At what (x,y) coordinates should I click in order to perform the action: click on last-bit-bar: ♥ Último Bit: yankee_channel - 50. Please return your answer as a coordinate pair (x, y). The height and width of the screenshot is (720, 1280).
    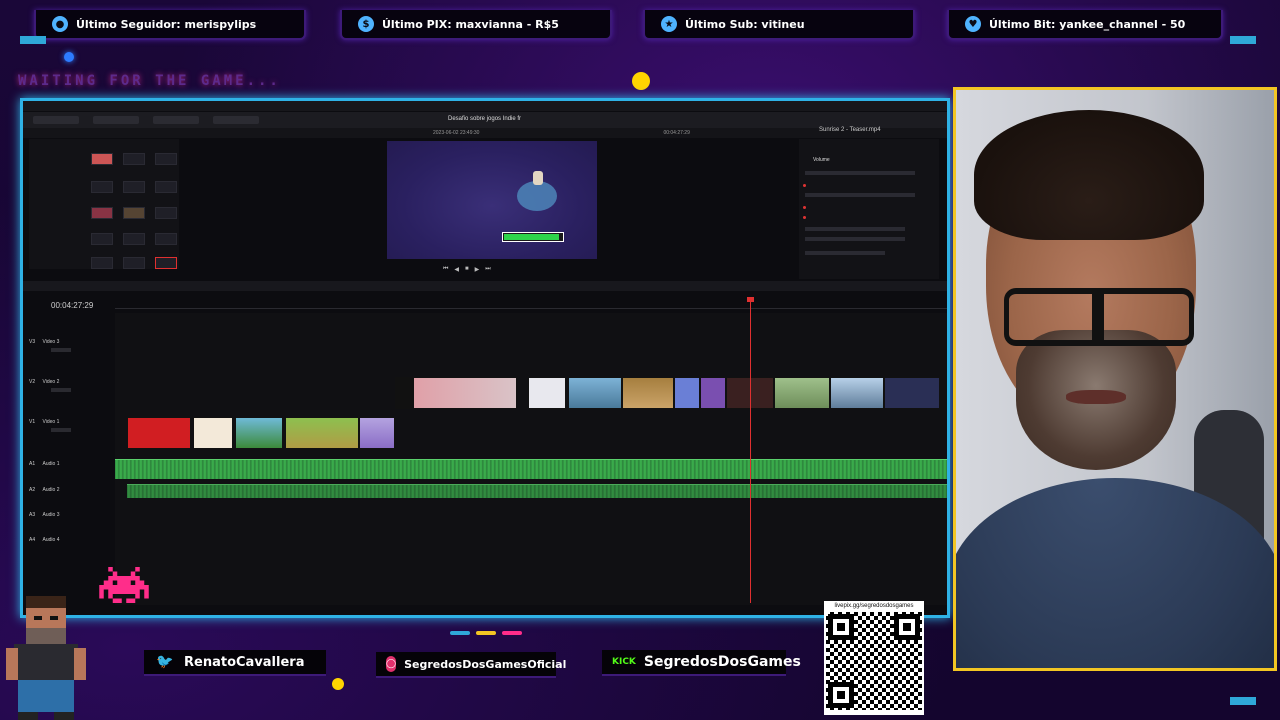
    Looking at the image, I should click on (1085, 25).